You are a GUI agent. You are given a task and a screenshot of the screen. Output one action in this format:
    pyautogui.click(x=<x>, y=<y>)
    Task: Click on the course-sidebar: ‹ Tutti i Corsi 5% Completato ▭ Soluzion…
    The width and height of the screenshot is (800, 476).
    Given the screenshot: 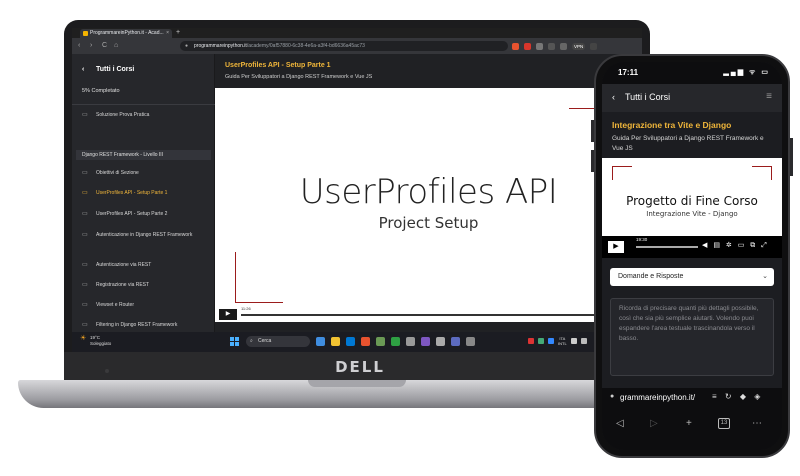 What is the action you would take?
    pyautogui.click(x=143, y=193)
    